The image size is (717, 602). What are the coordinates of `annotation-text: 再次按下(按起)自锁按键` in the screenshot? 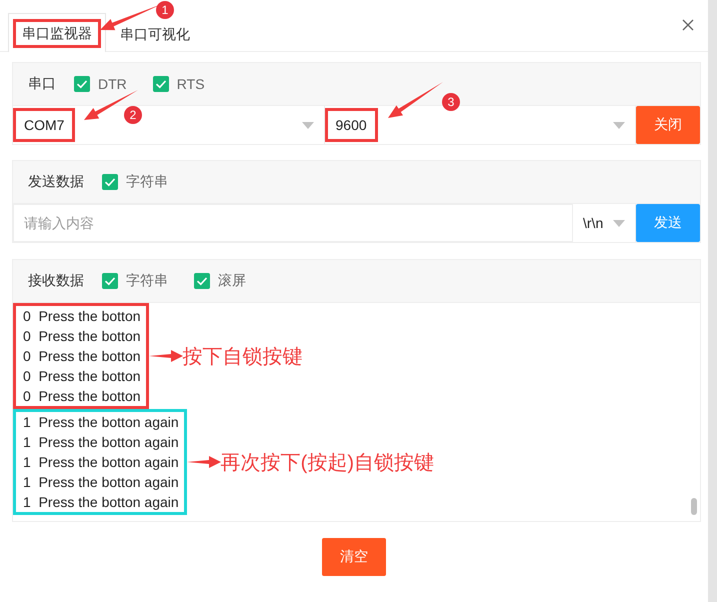 It's located at (327, 463).